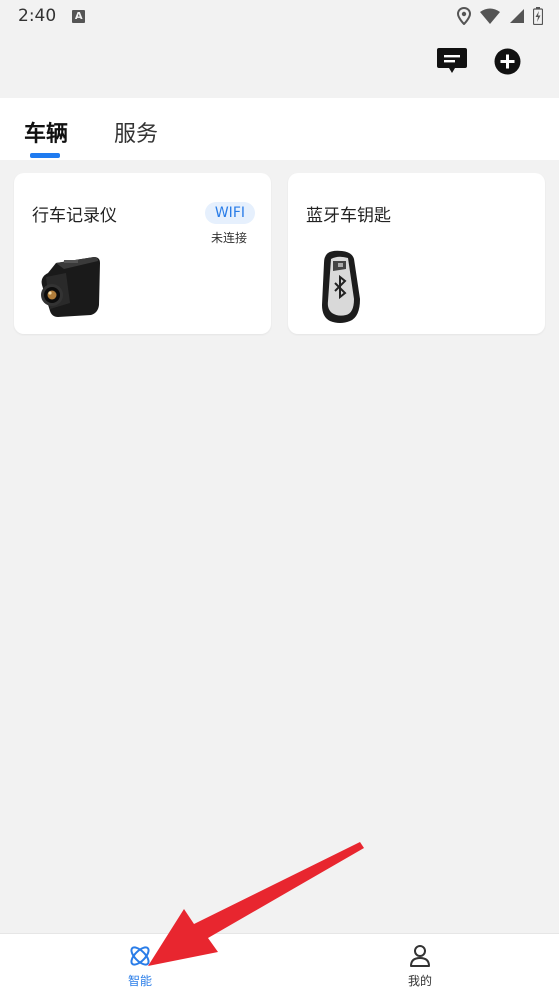  Describe the element at coordinates (142, 253) in the screenshot. I see `dashcam-card: 行车记录仪 WIFI 未连接` at that location.